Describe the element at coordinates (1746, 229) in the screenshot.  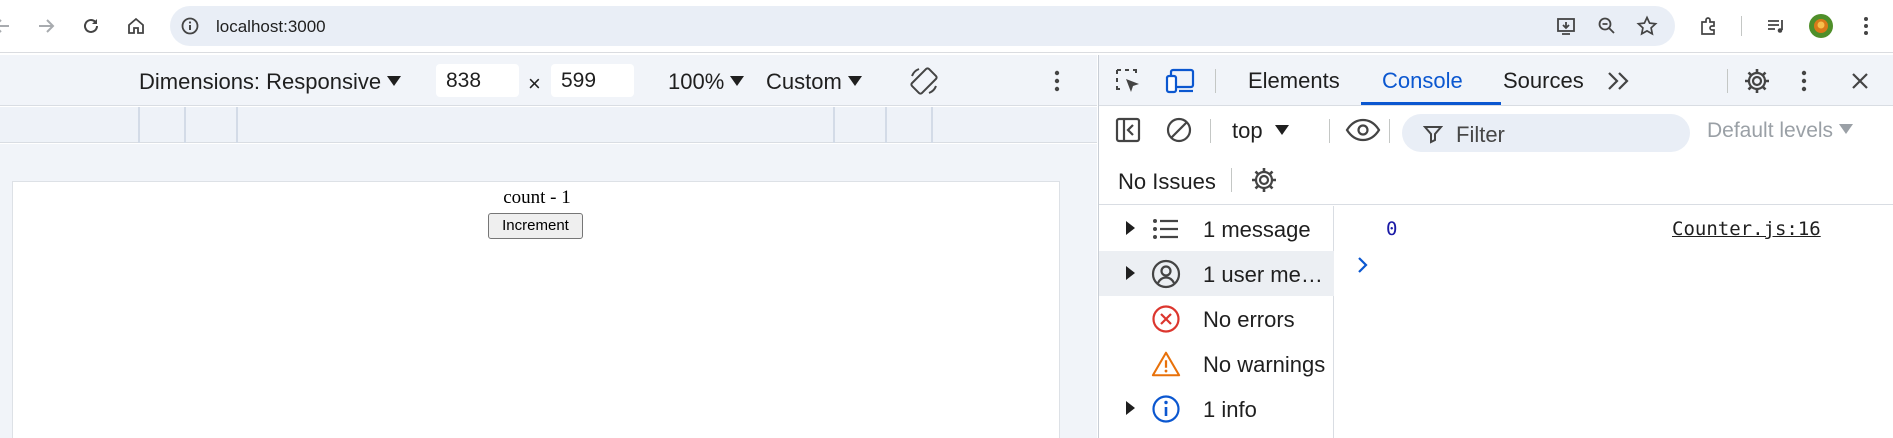
I see `log-source-link: Counter.js:16` at that location.